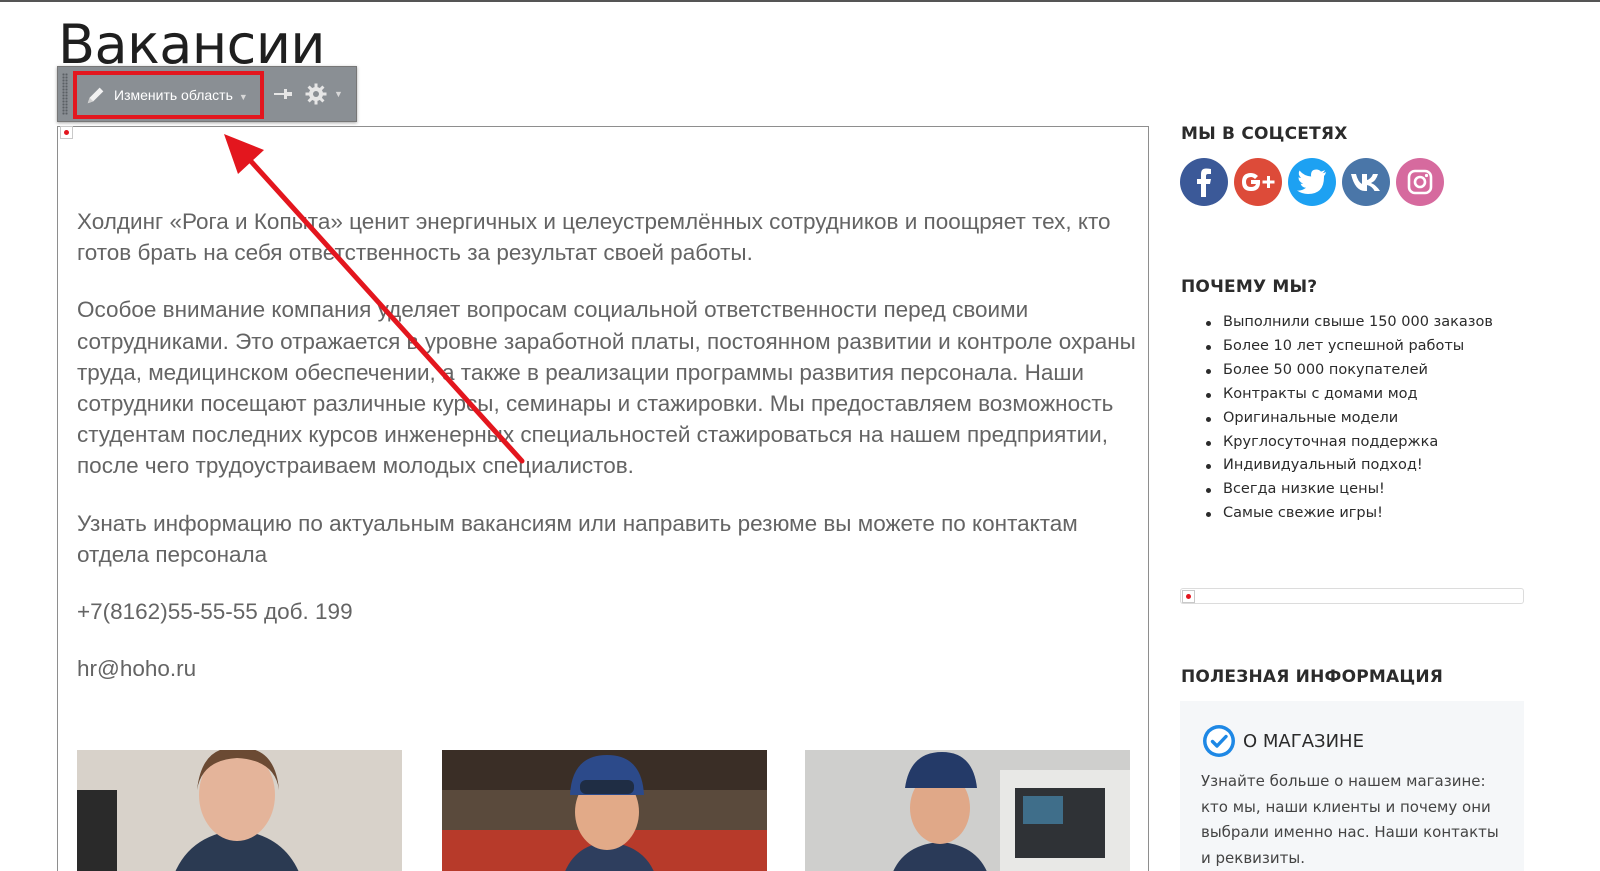 Image resolution: width=1600 pixels, height=871 pixels. Describe the element at coordinates (1349, 371) in the screenshot. I see `list-item: Более 50 000 покупателей` at that location.